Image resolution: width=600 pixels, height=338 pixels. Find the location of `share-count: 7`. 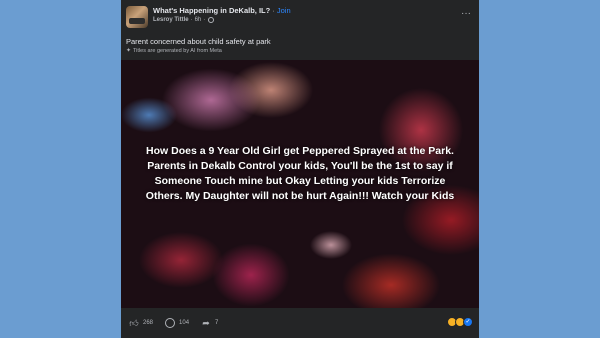

share-count: 7 is located at coordinates (217, 323).